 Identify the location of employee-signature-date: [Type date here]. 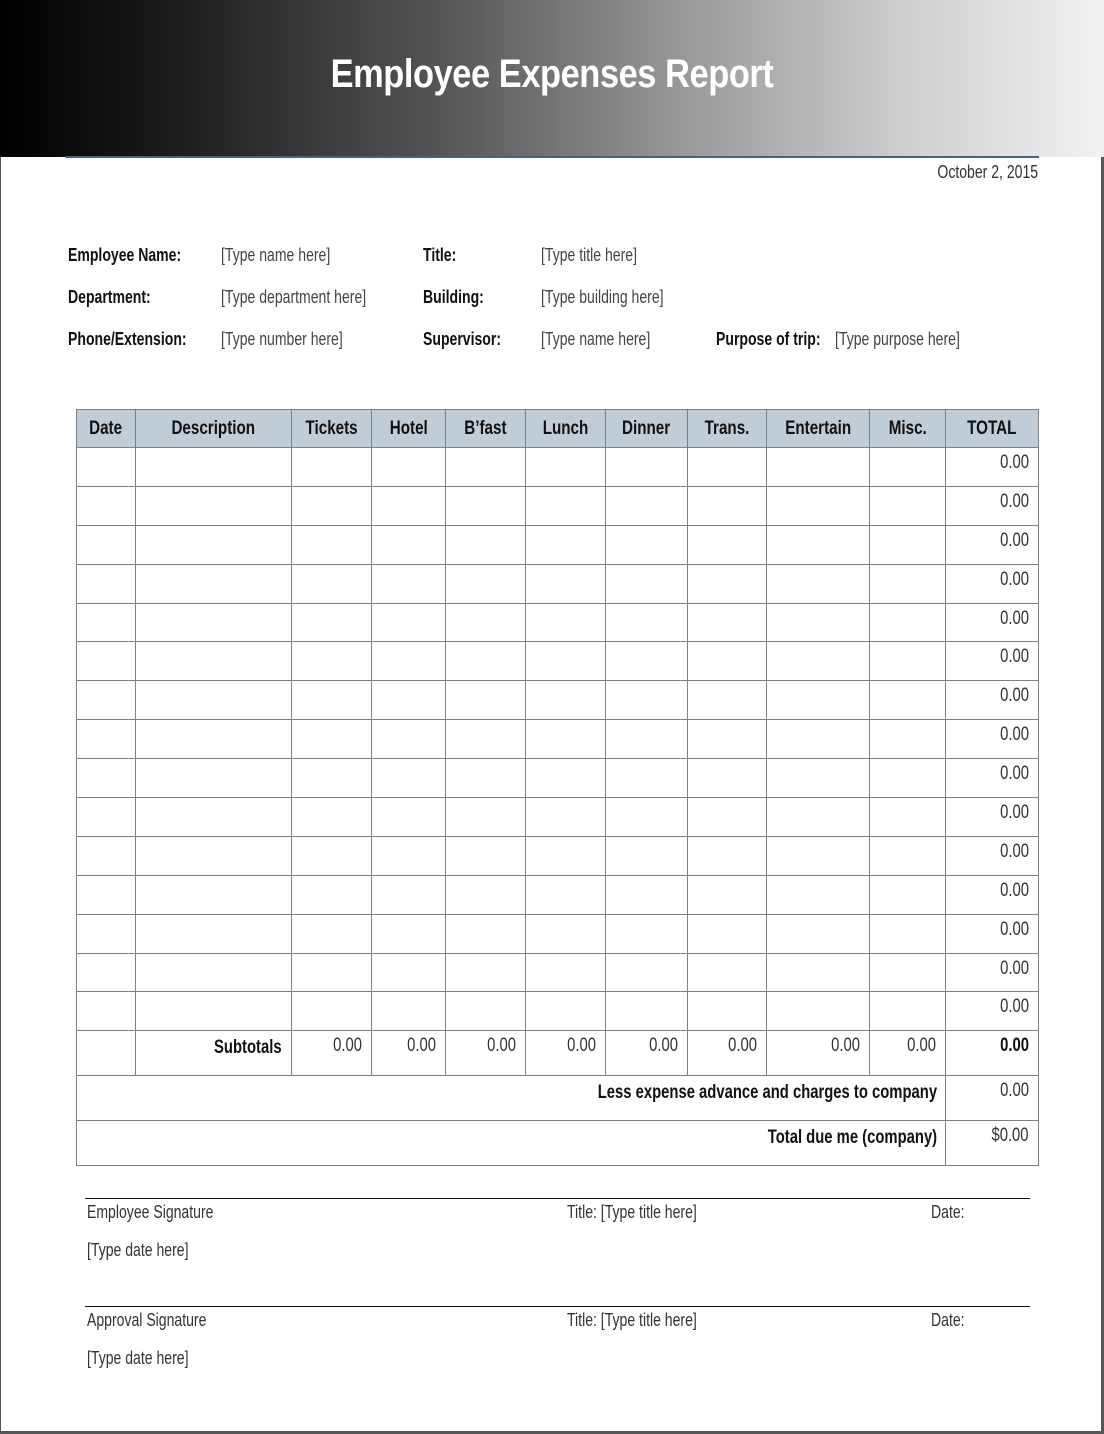
(152, 1250).